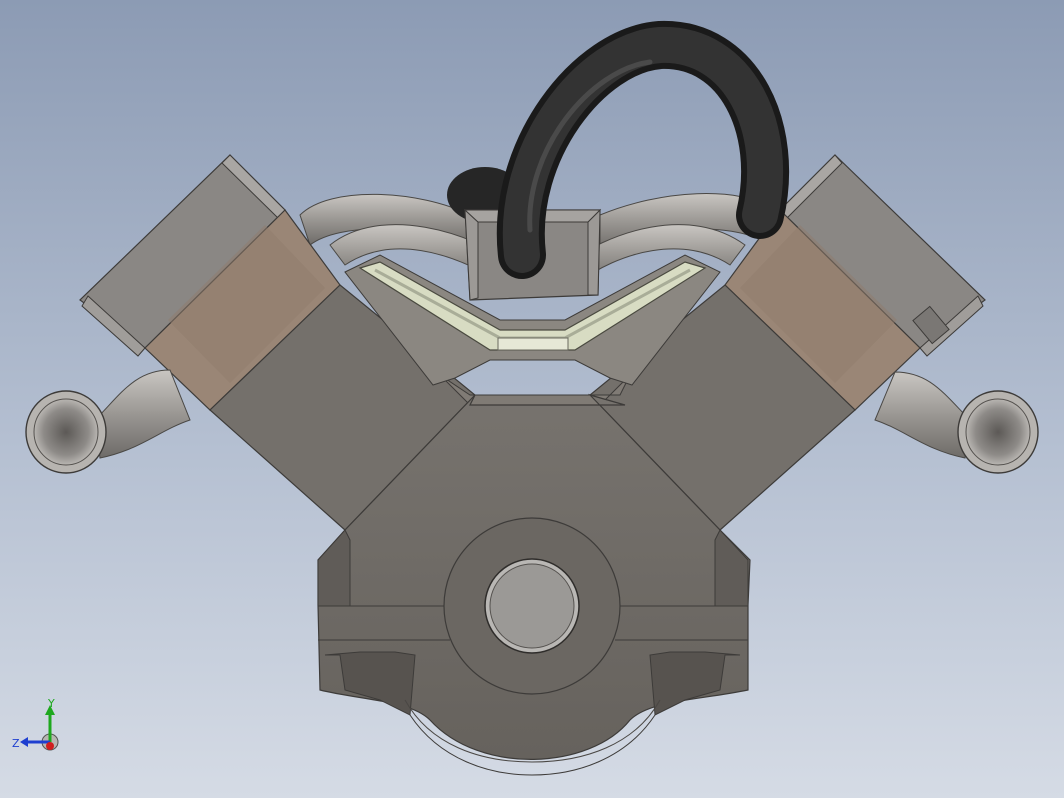 This screenshot has width=1064, height=798. I want to click on x-axis-dot, so click(50, 746).